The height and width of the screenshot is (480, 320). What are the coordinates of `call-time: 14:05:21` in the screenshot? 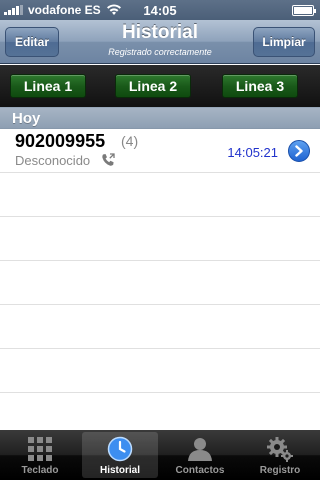 It's located at (252, 152).